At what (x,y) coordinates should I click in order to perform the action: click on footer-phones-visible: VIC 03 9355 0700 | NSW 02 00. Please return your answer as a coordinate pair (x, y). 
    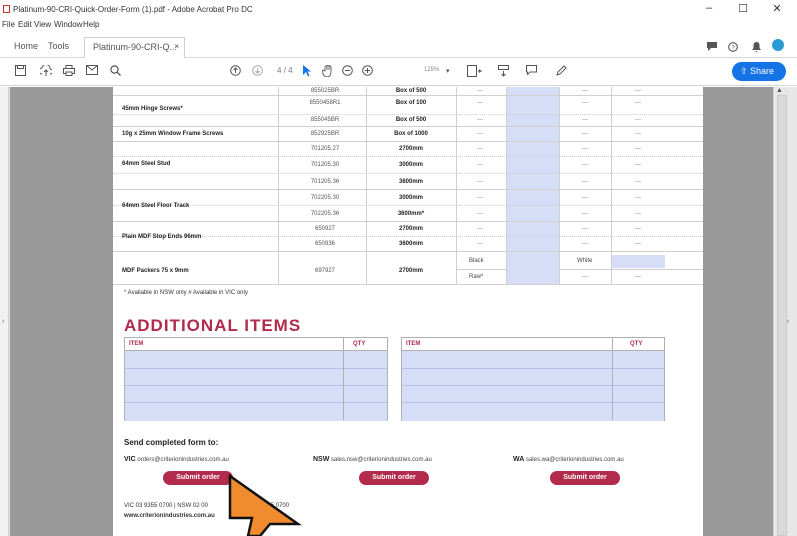
    Looking at the image, I should click on (166, 506).